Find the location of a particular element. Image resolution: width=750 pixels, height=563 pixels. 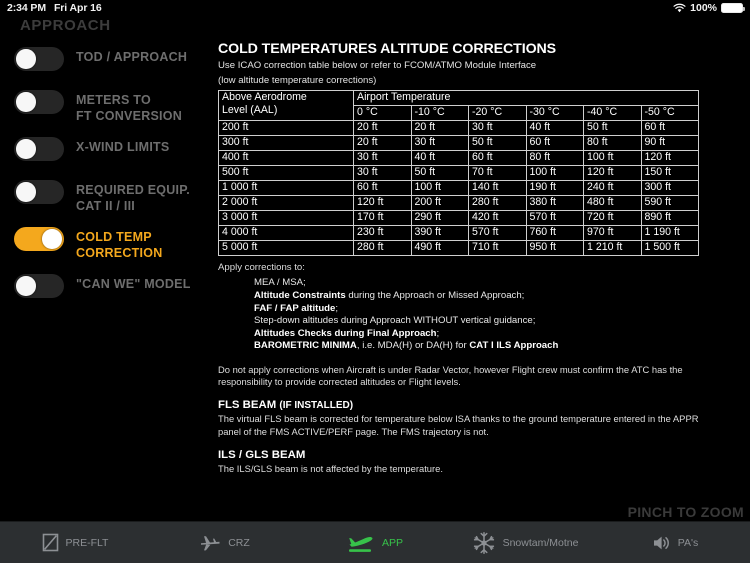

table-col-header: -30 °C is located at coordinates (554, 113).